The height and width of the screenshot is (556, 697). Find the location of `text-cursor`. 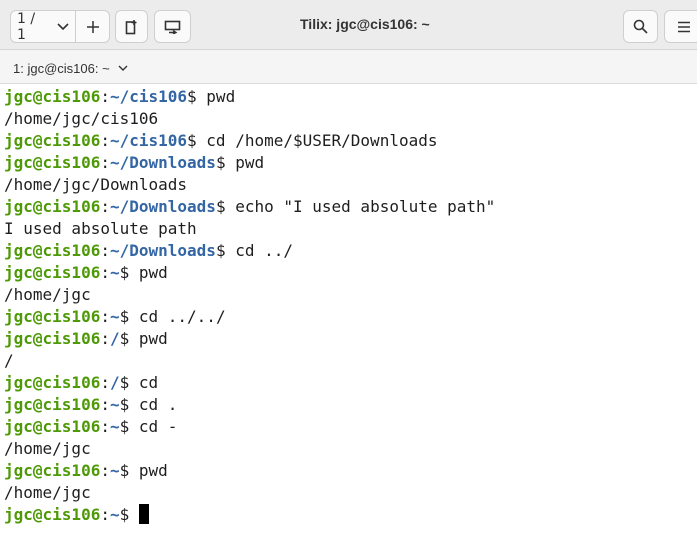

text-cursor is located at coordinates (143, 514).